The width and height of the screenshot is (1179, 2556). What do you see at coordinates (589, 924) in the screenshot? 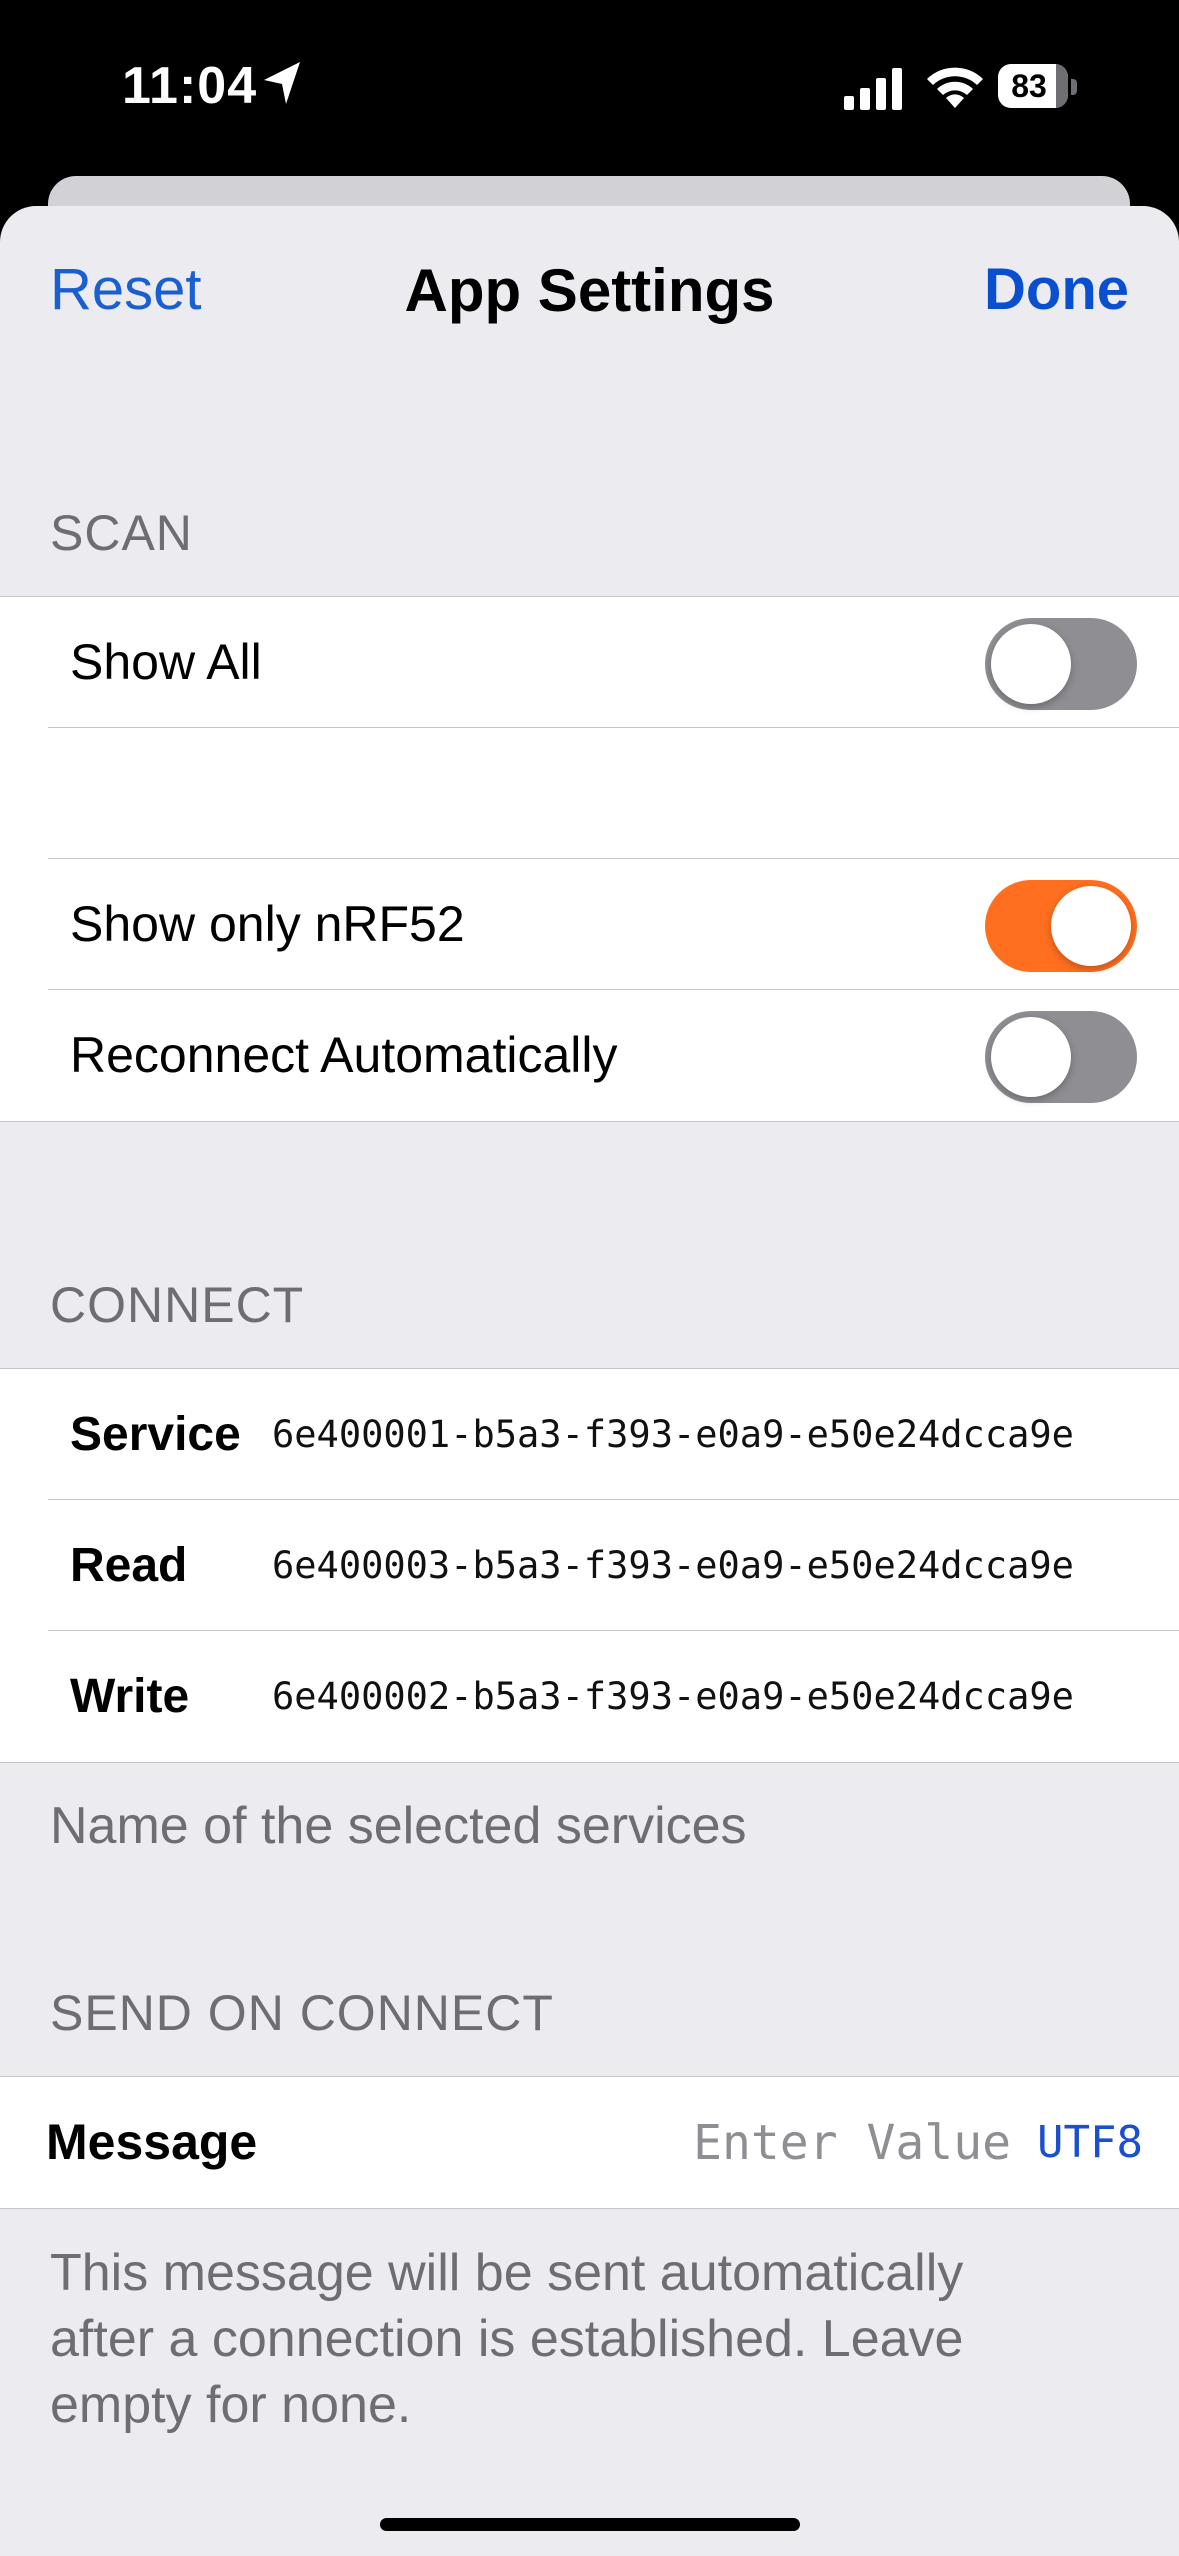
I see `show-only-row: Show only nRF52` at bounding box center [589, 924].